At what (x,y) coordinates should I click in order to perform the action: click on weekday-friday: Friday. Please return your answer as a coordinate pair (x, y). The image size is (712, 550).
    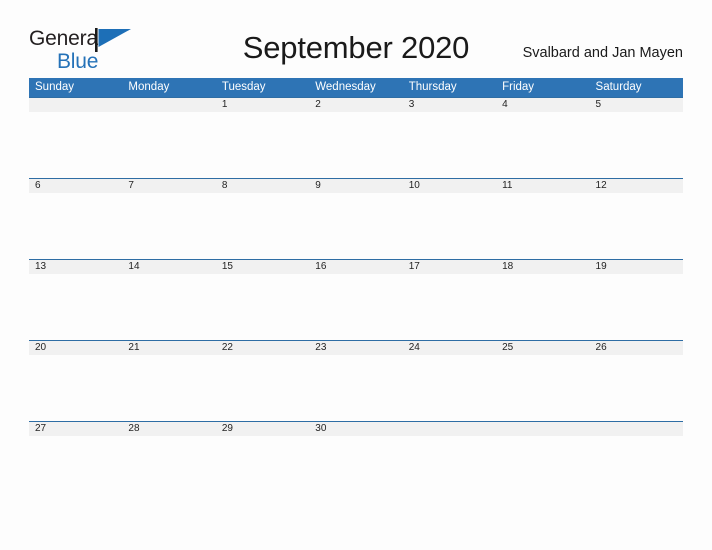
    Looking at the image, I should click on (518, 87).